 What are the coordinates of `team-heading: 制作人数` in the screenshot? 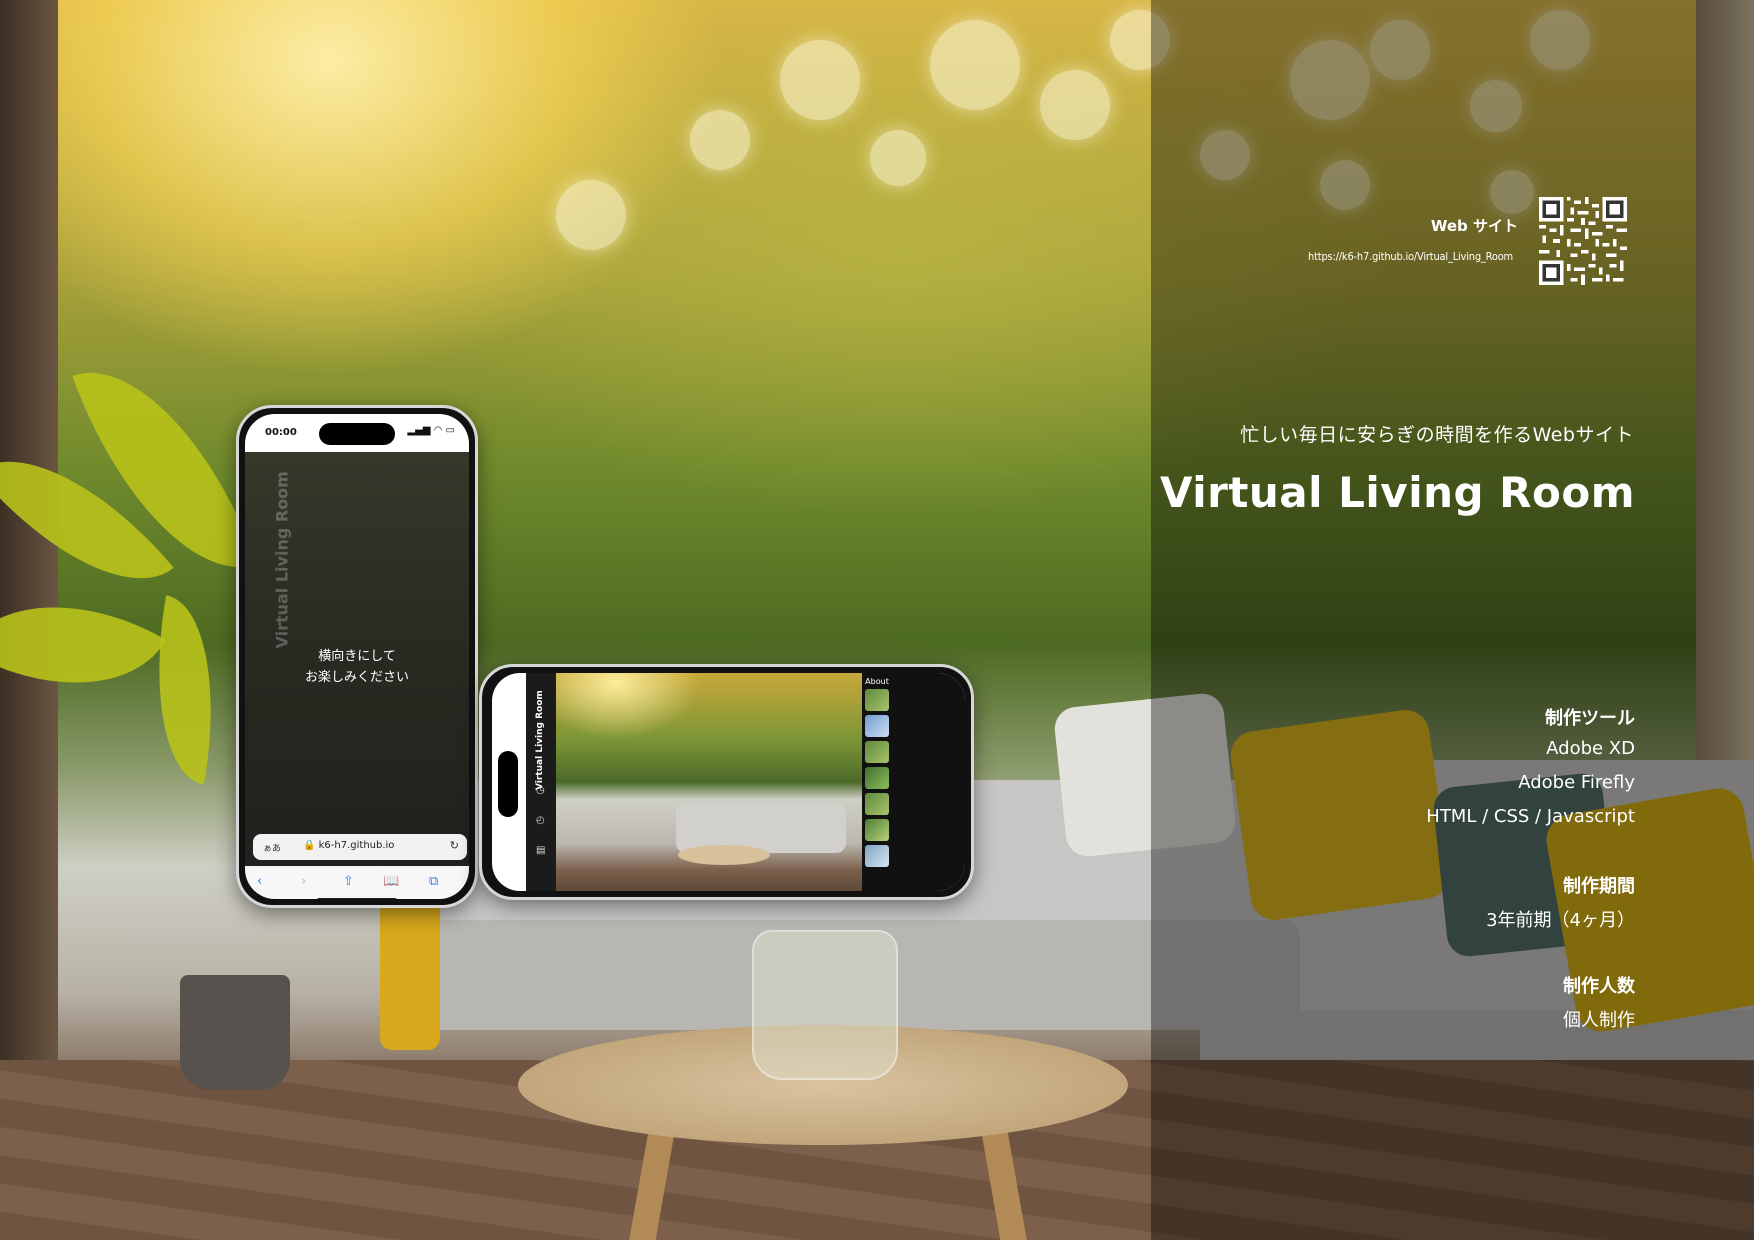 It's located at (1599, 986).